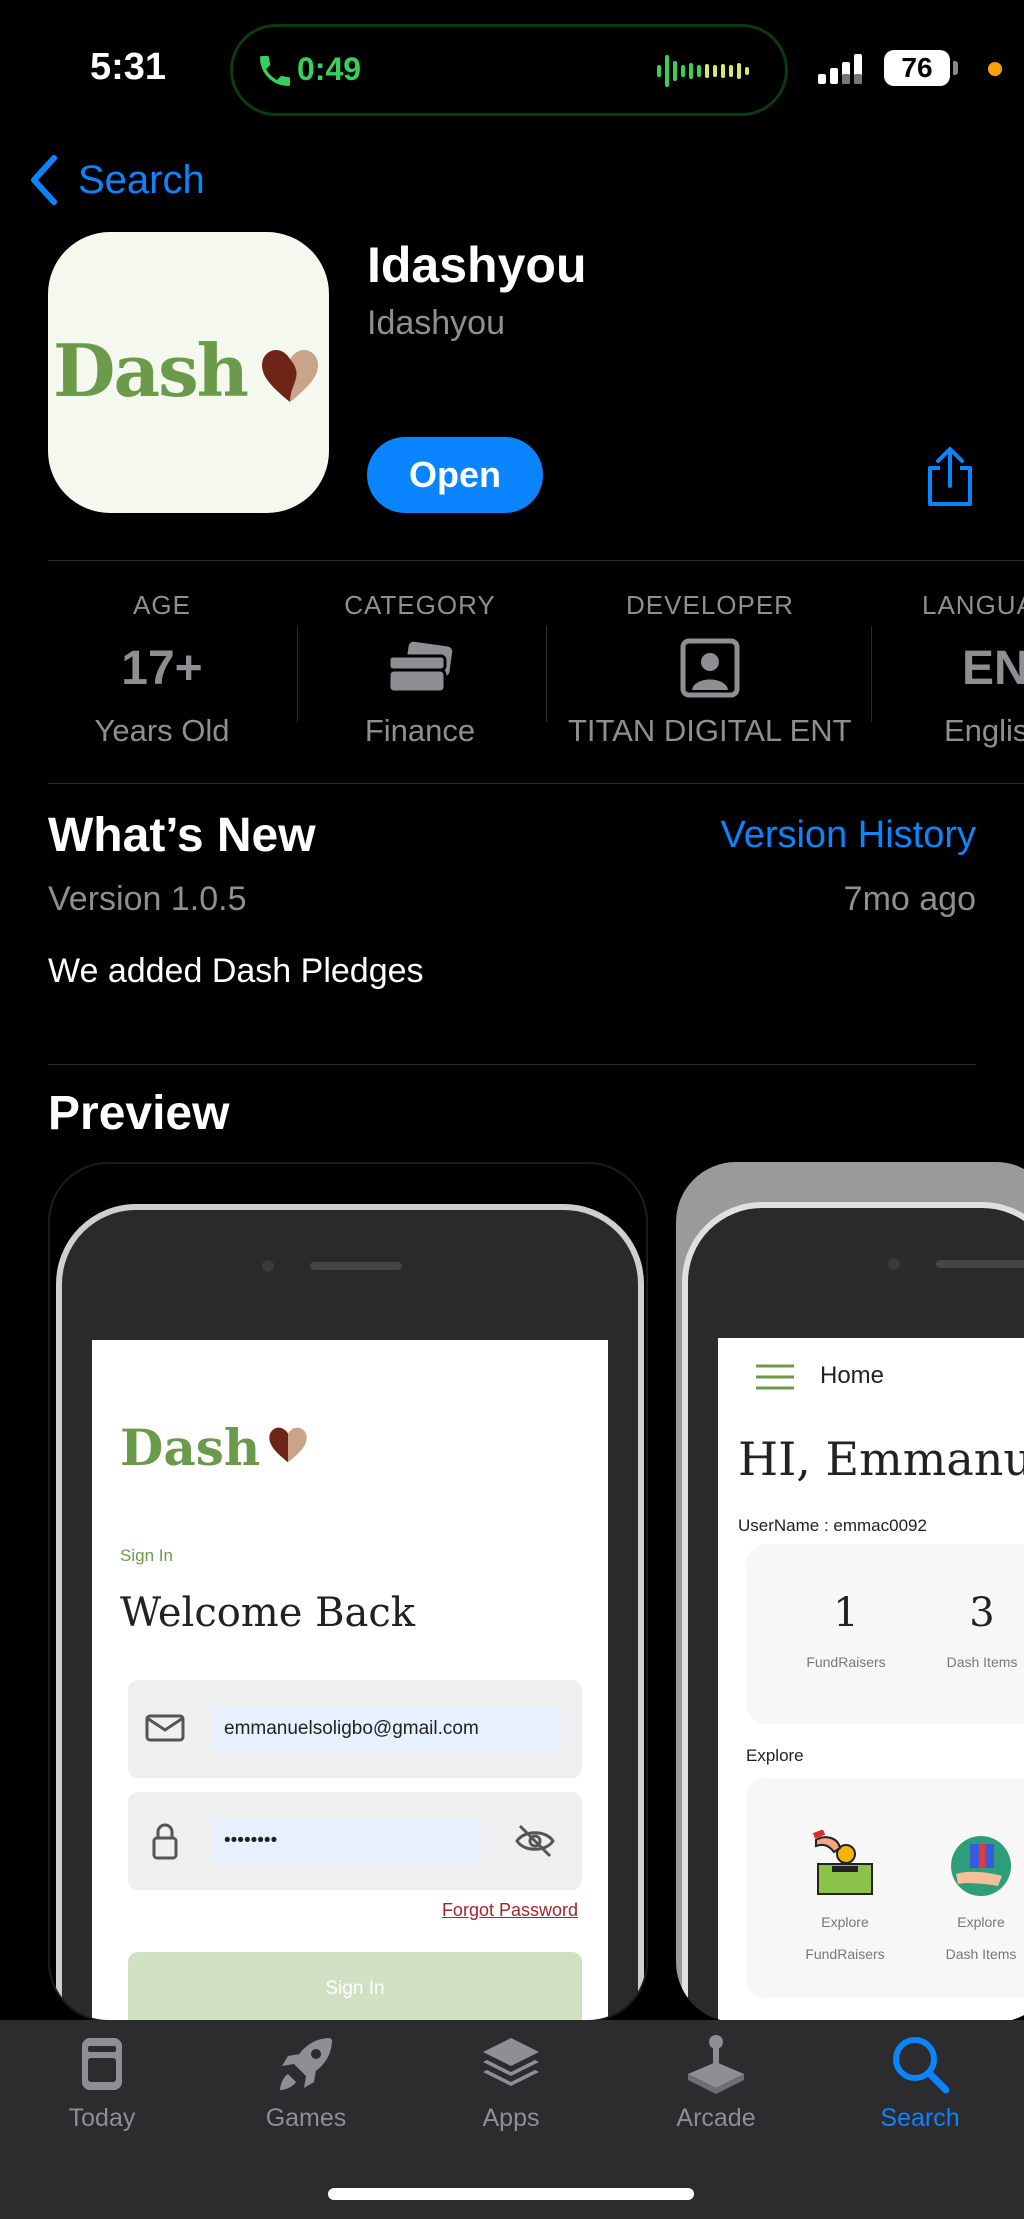 The image size is (1024, 2219). What do you see at coordinates (511, 2062) in the screenshot?
I see `layers-icon` at bounding box center [511, 2062].